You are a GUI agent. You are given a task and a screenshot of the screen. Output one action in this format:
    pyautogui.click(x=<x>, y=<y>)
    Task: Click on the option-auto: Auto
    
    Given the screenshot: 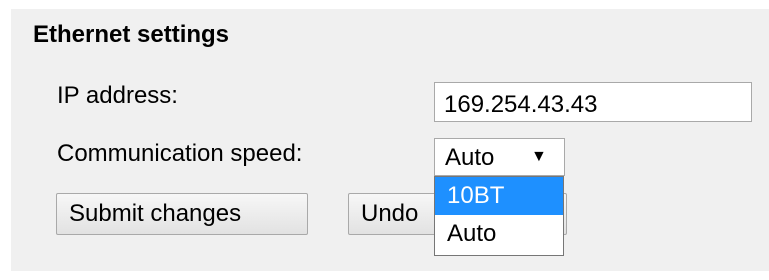 What is the action you would take?
    pyautogui.click(x=499, y=234)
    